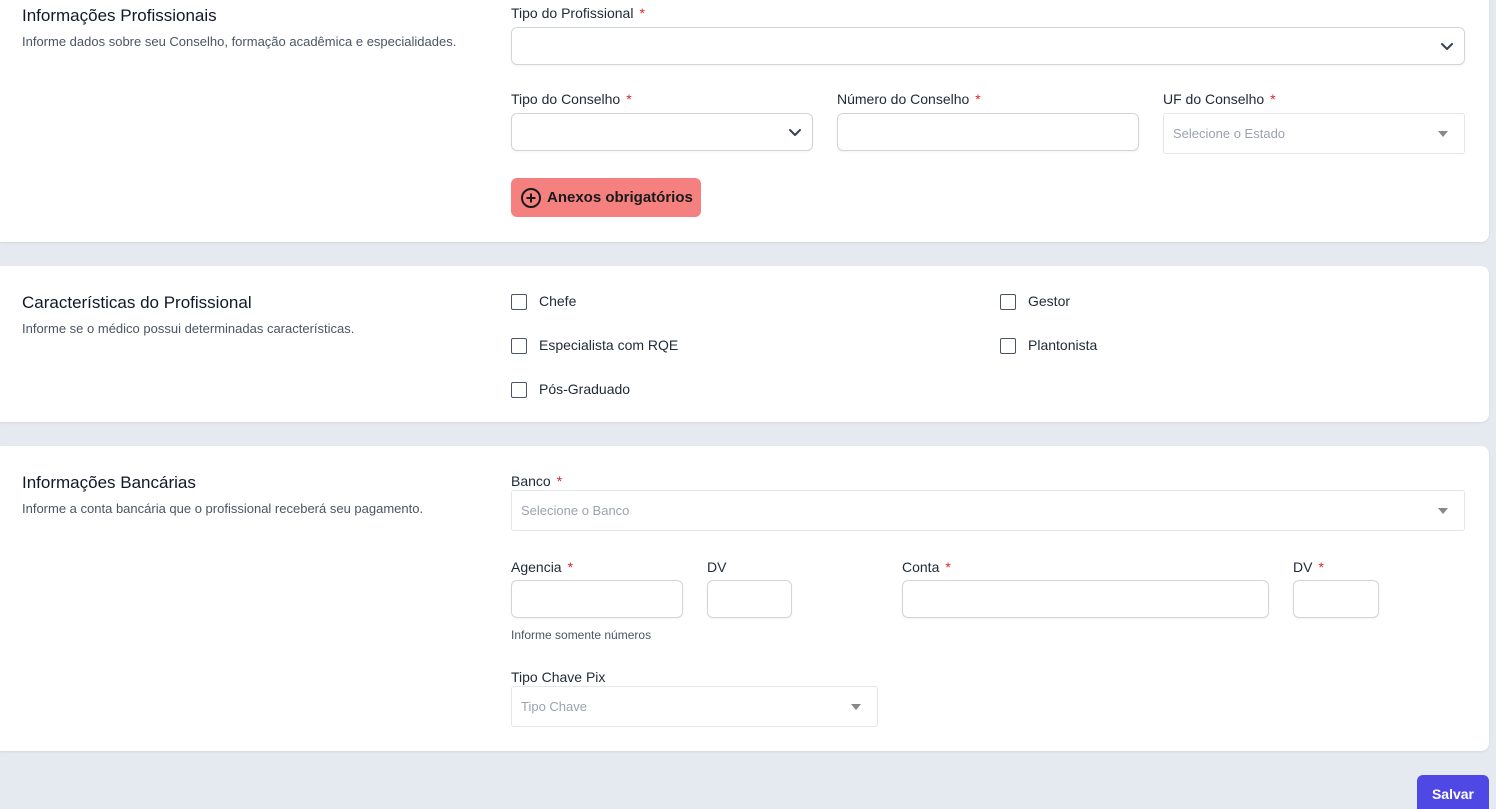  Describe the element at coordinates (1229, 133) in the screenshot. I see `uf-conselho-placeholder: Selecione o Estado` at that location.